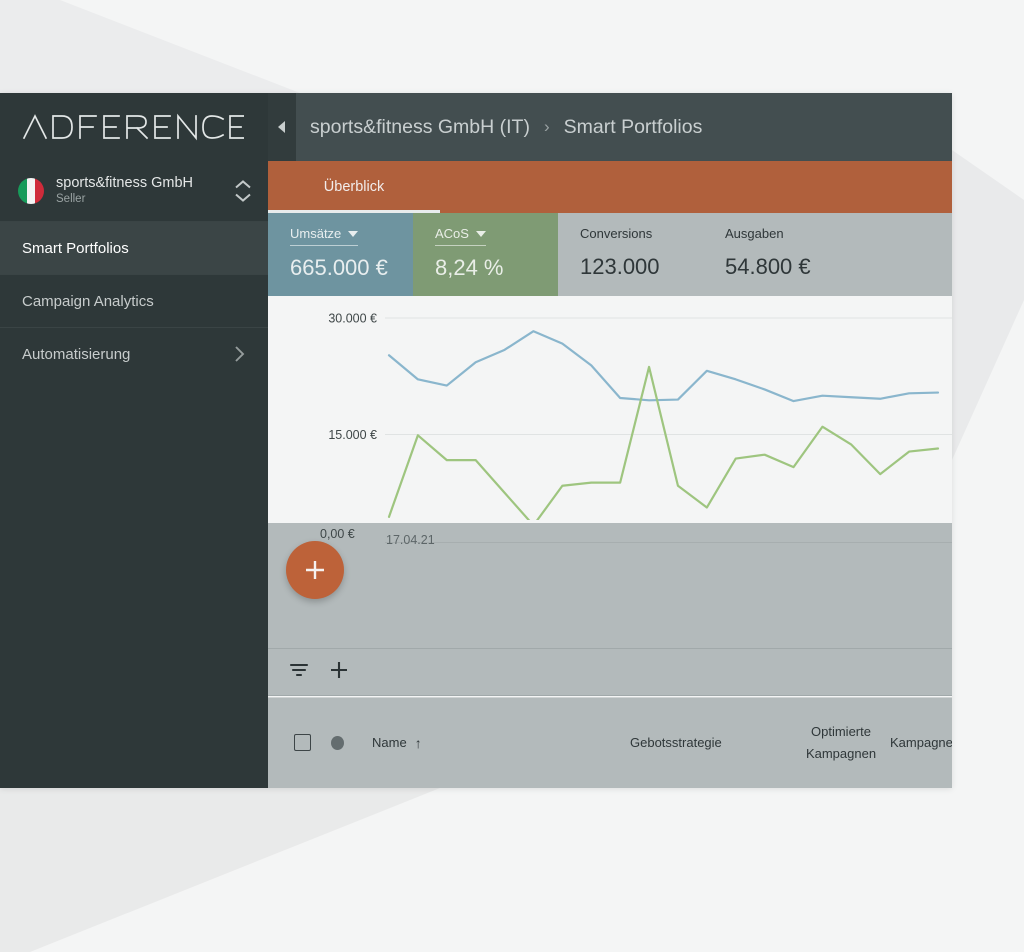  I want to click on column-header-label: Name, so click(389, 742).